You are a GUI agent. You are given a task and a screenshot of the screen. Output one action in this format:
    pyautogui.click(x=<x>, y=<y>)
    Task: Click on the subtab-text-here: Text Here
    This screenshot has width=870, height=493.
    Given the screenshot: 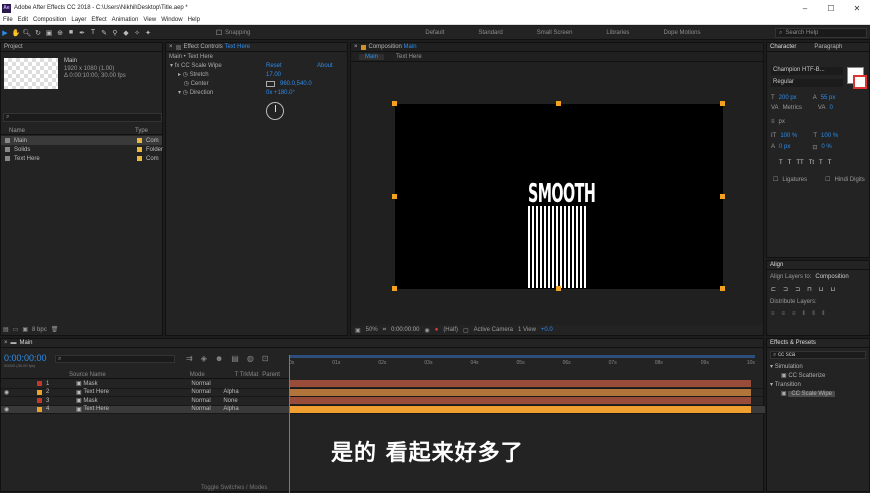 What is the action you would take?
    pyautogui.click(x=409, y=57)
    